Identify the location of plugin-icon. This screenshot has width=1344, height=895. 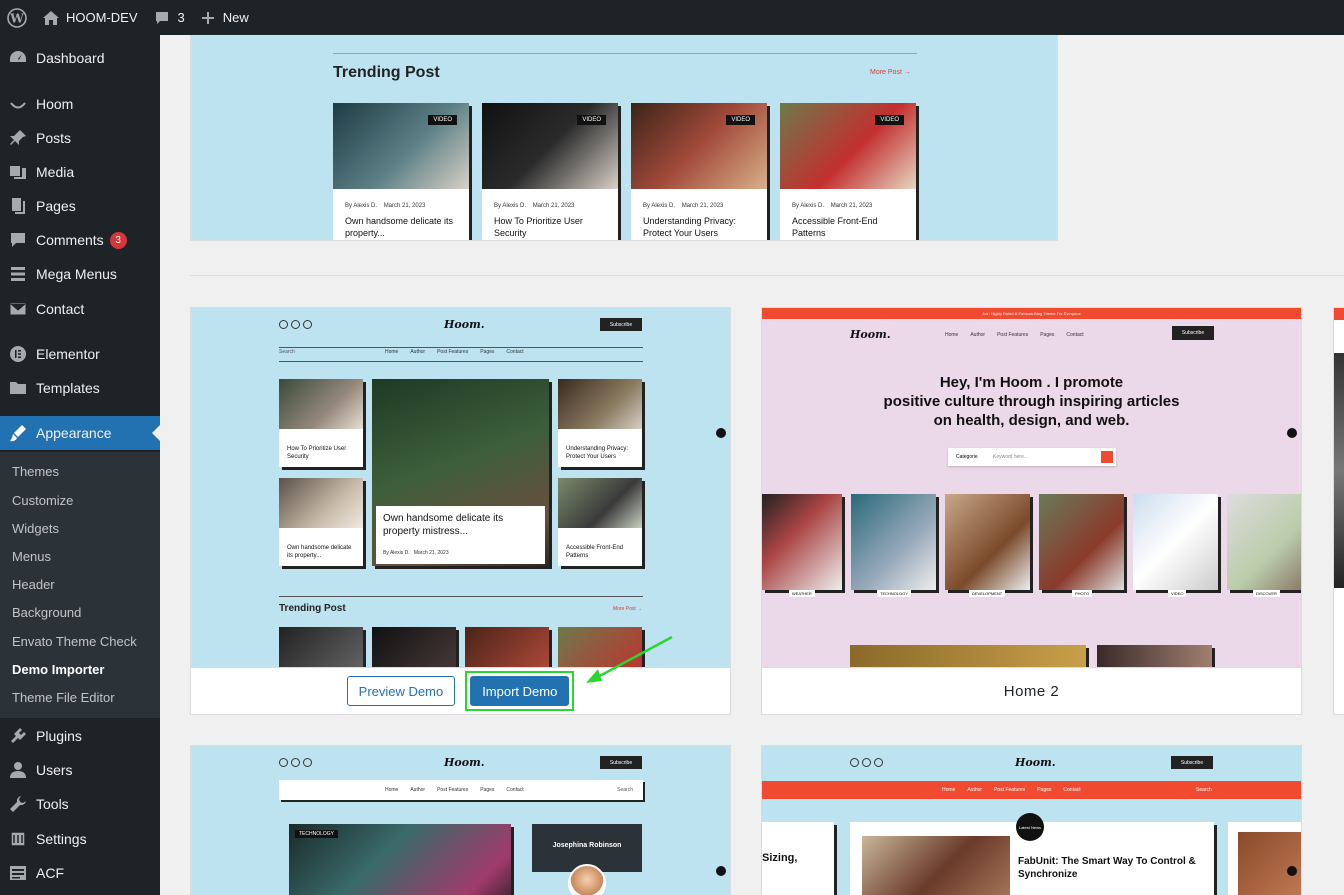
(18, 736).